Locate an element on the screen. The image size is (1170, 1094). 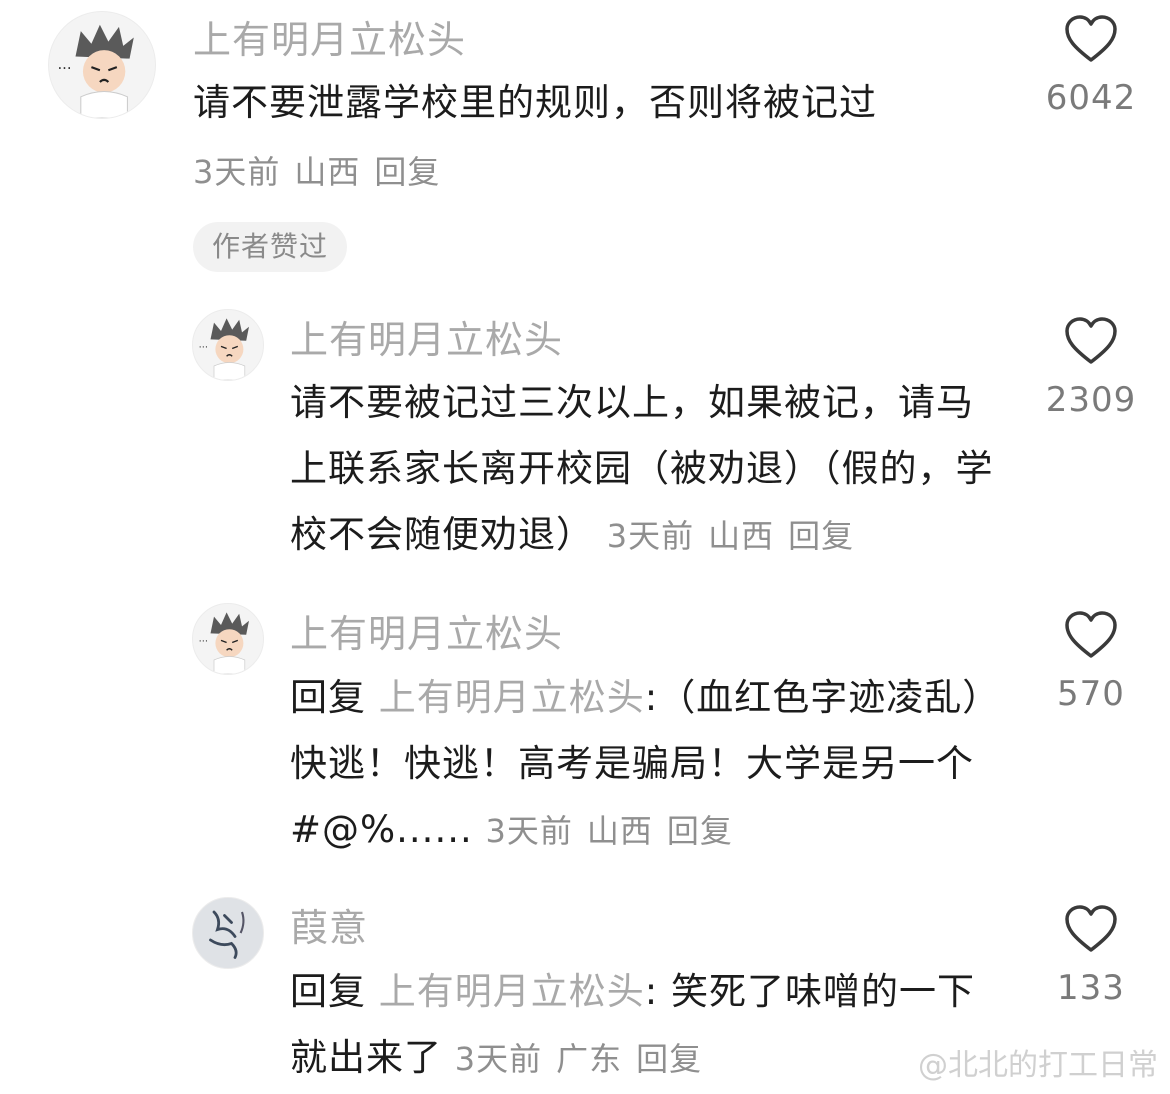
watermark: @北北的打工日常 is located at coordinates (1038, 1065).